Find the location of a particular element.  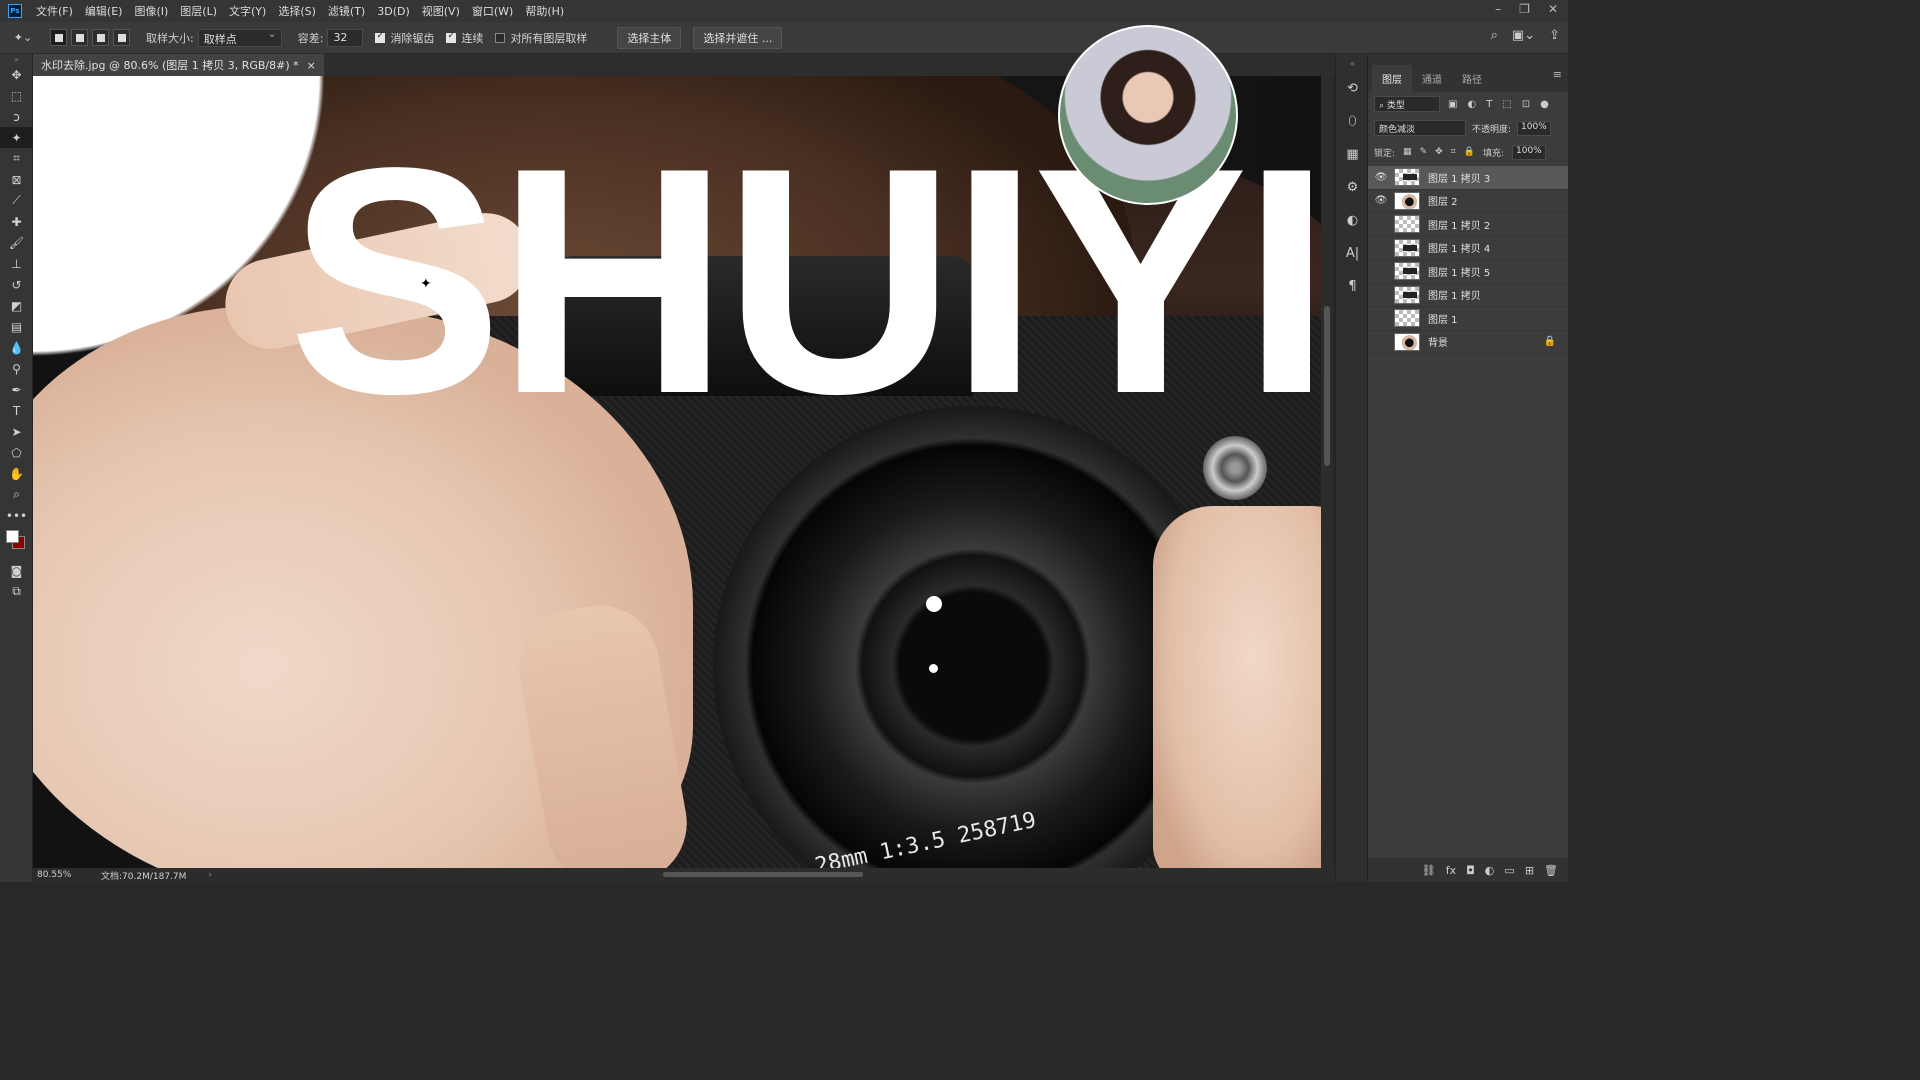

link-layers-icon: ⛓ is located at coordinates (1429, 870).